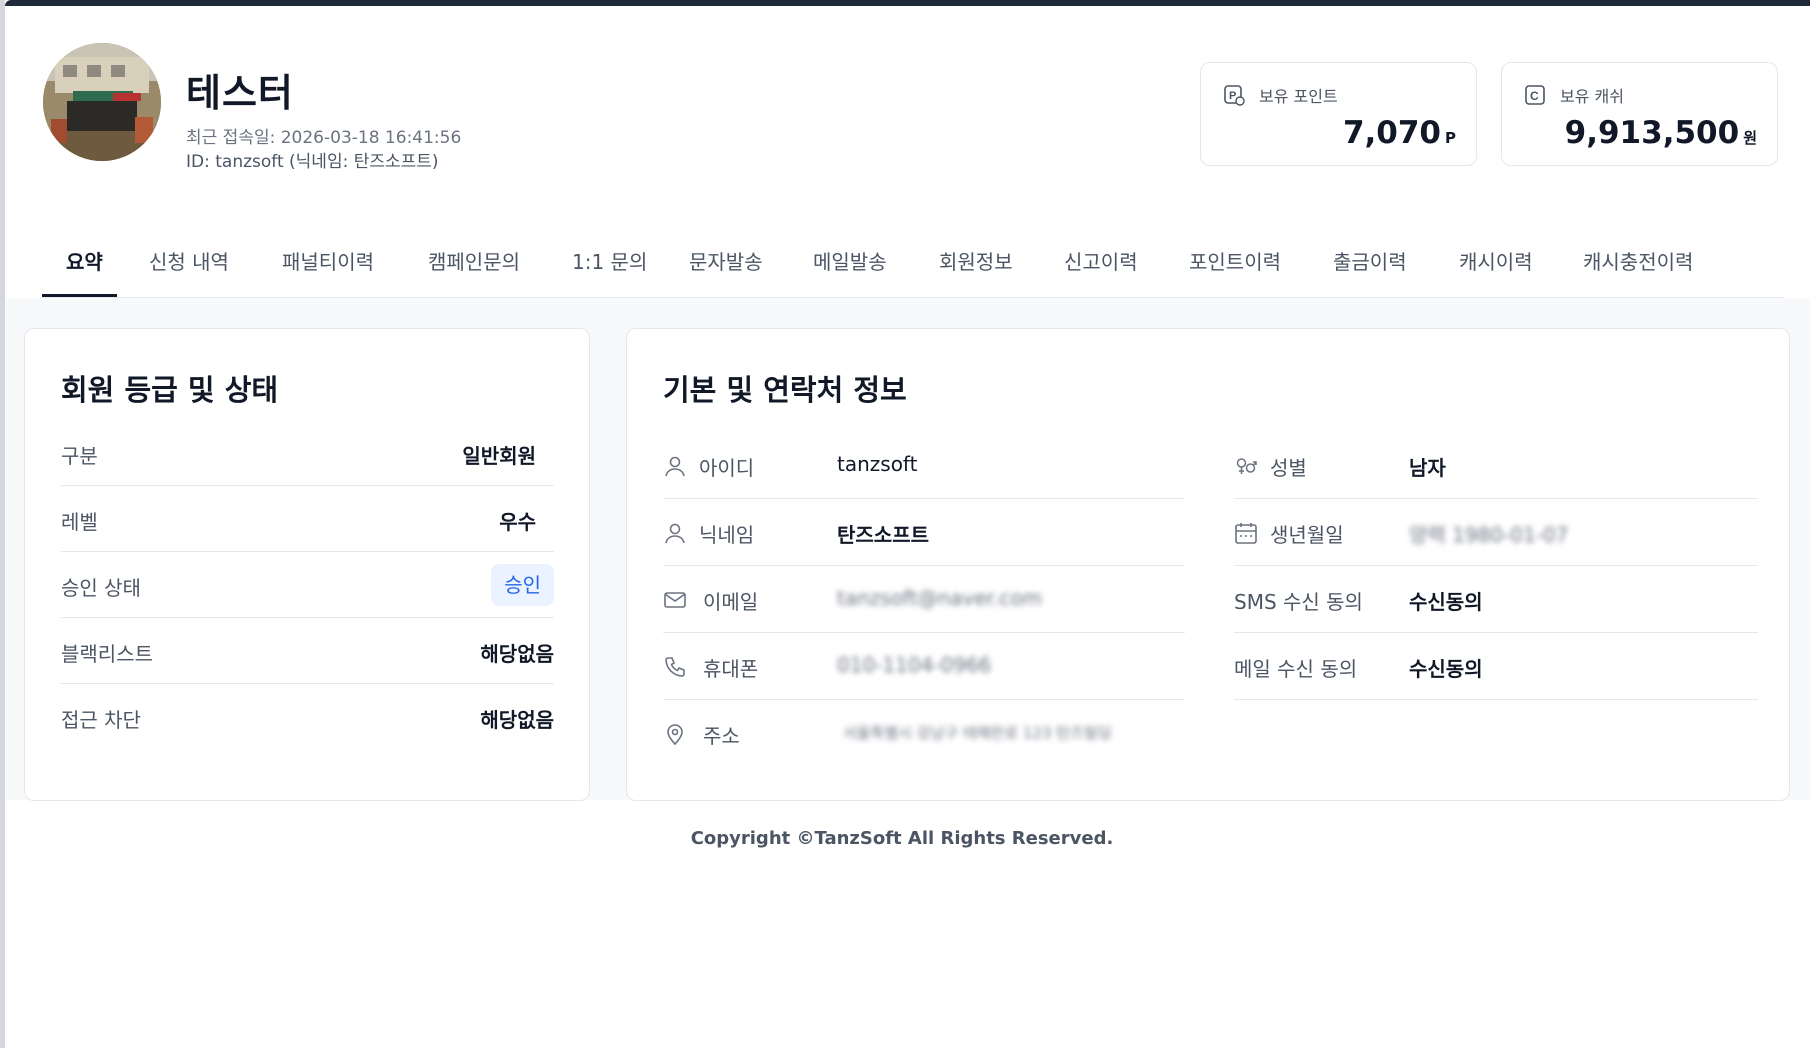 The width and height of the screenshot is (1810, 1048). I want to click on info-row-sms-consent: SMS 수신 동의 수신동의, so click(1496, 599).